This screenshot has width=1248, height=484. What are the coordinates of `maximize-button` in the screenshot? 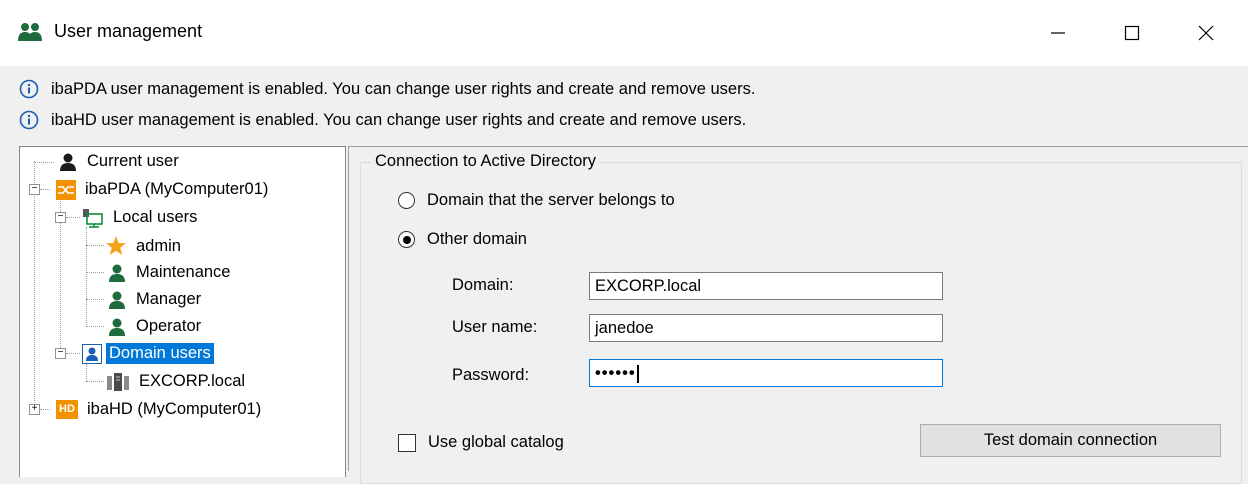 It's located at (1132, 33).